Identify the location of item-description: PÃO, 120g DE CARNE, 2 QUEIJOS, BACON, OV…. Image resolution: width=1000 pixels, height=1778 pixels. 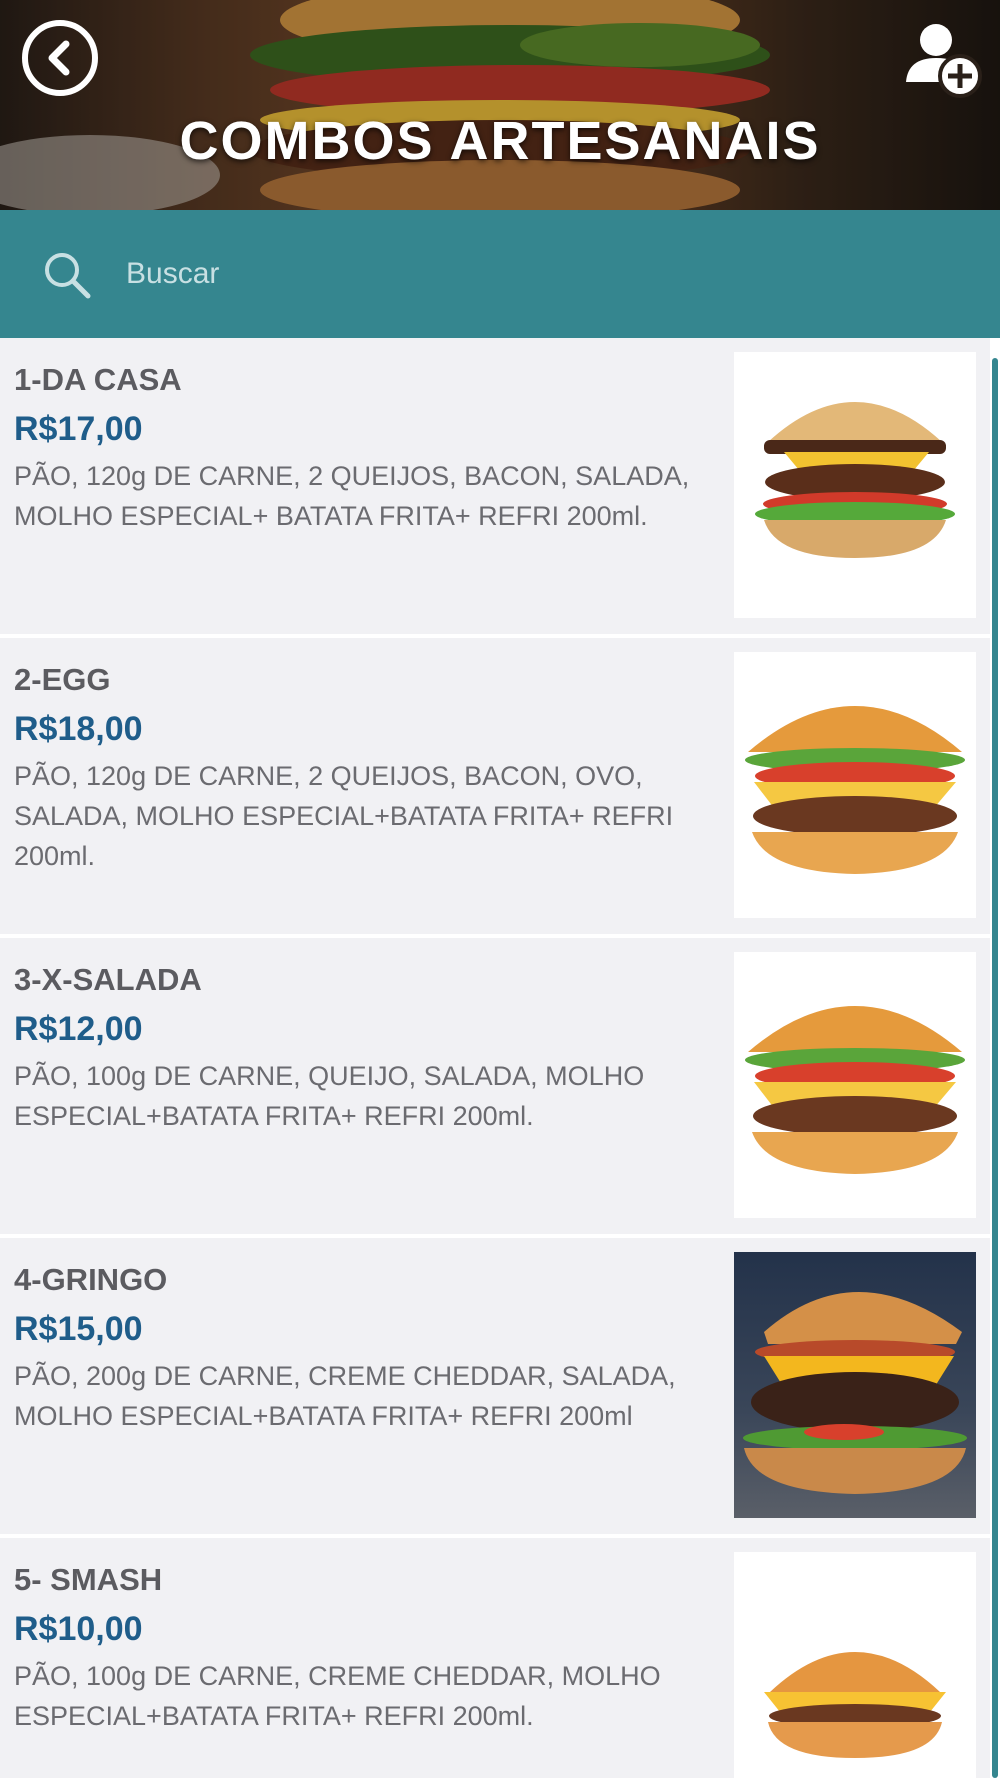
(344, 816).